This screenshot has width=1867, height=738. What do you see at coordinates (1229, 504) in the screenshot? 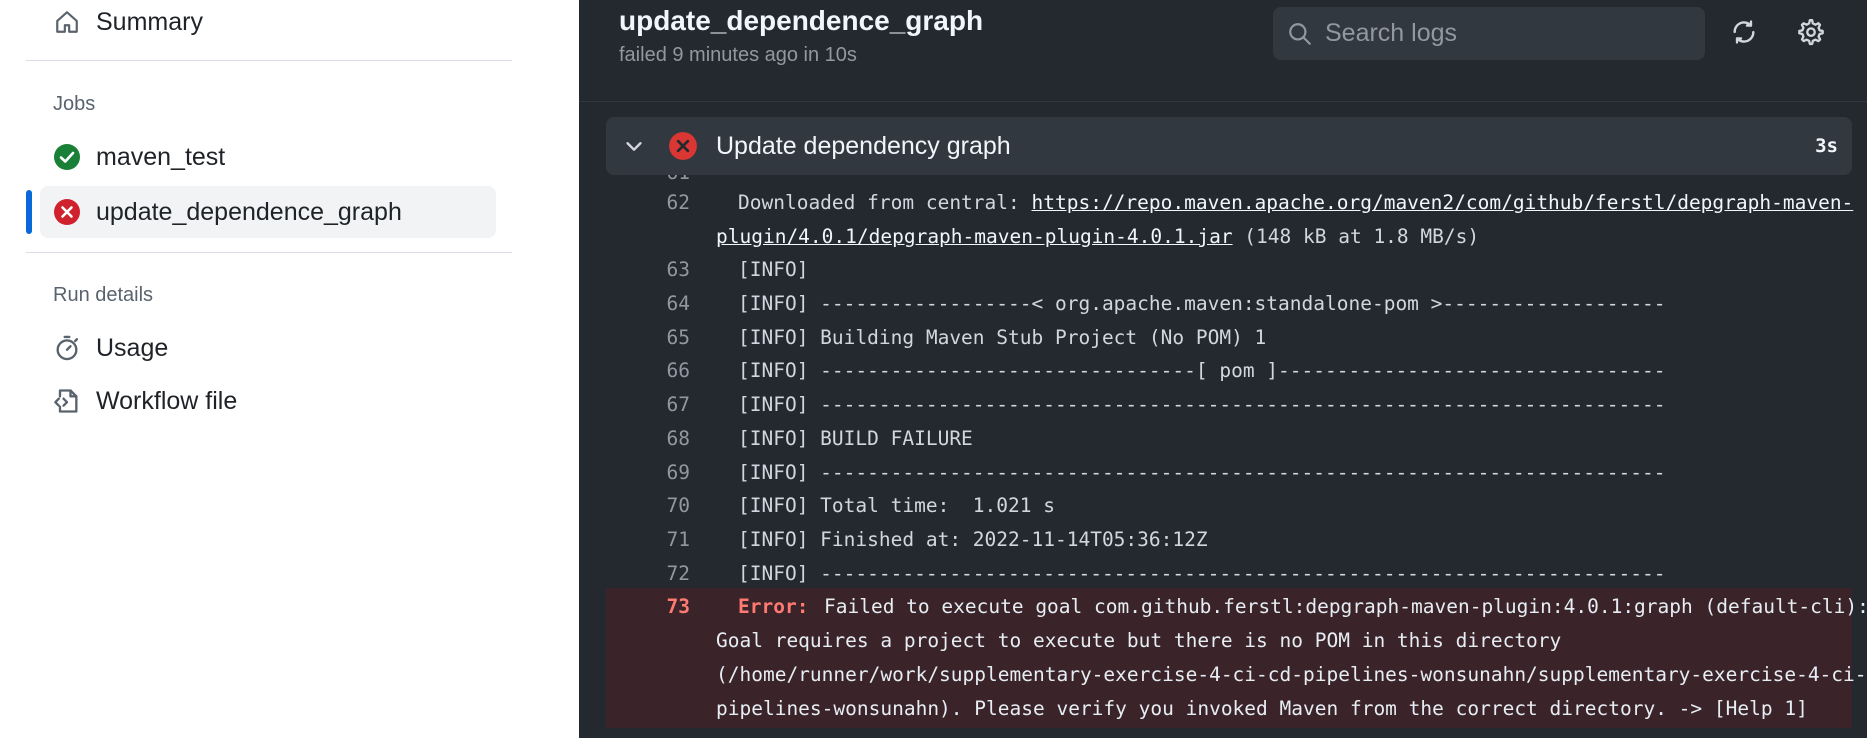
I see `log-line: 70 [INFO] Total time: 1.021 s` at bounding box center [1229, 504].